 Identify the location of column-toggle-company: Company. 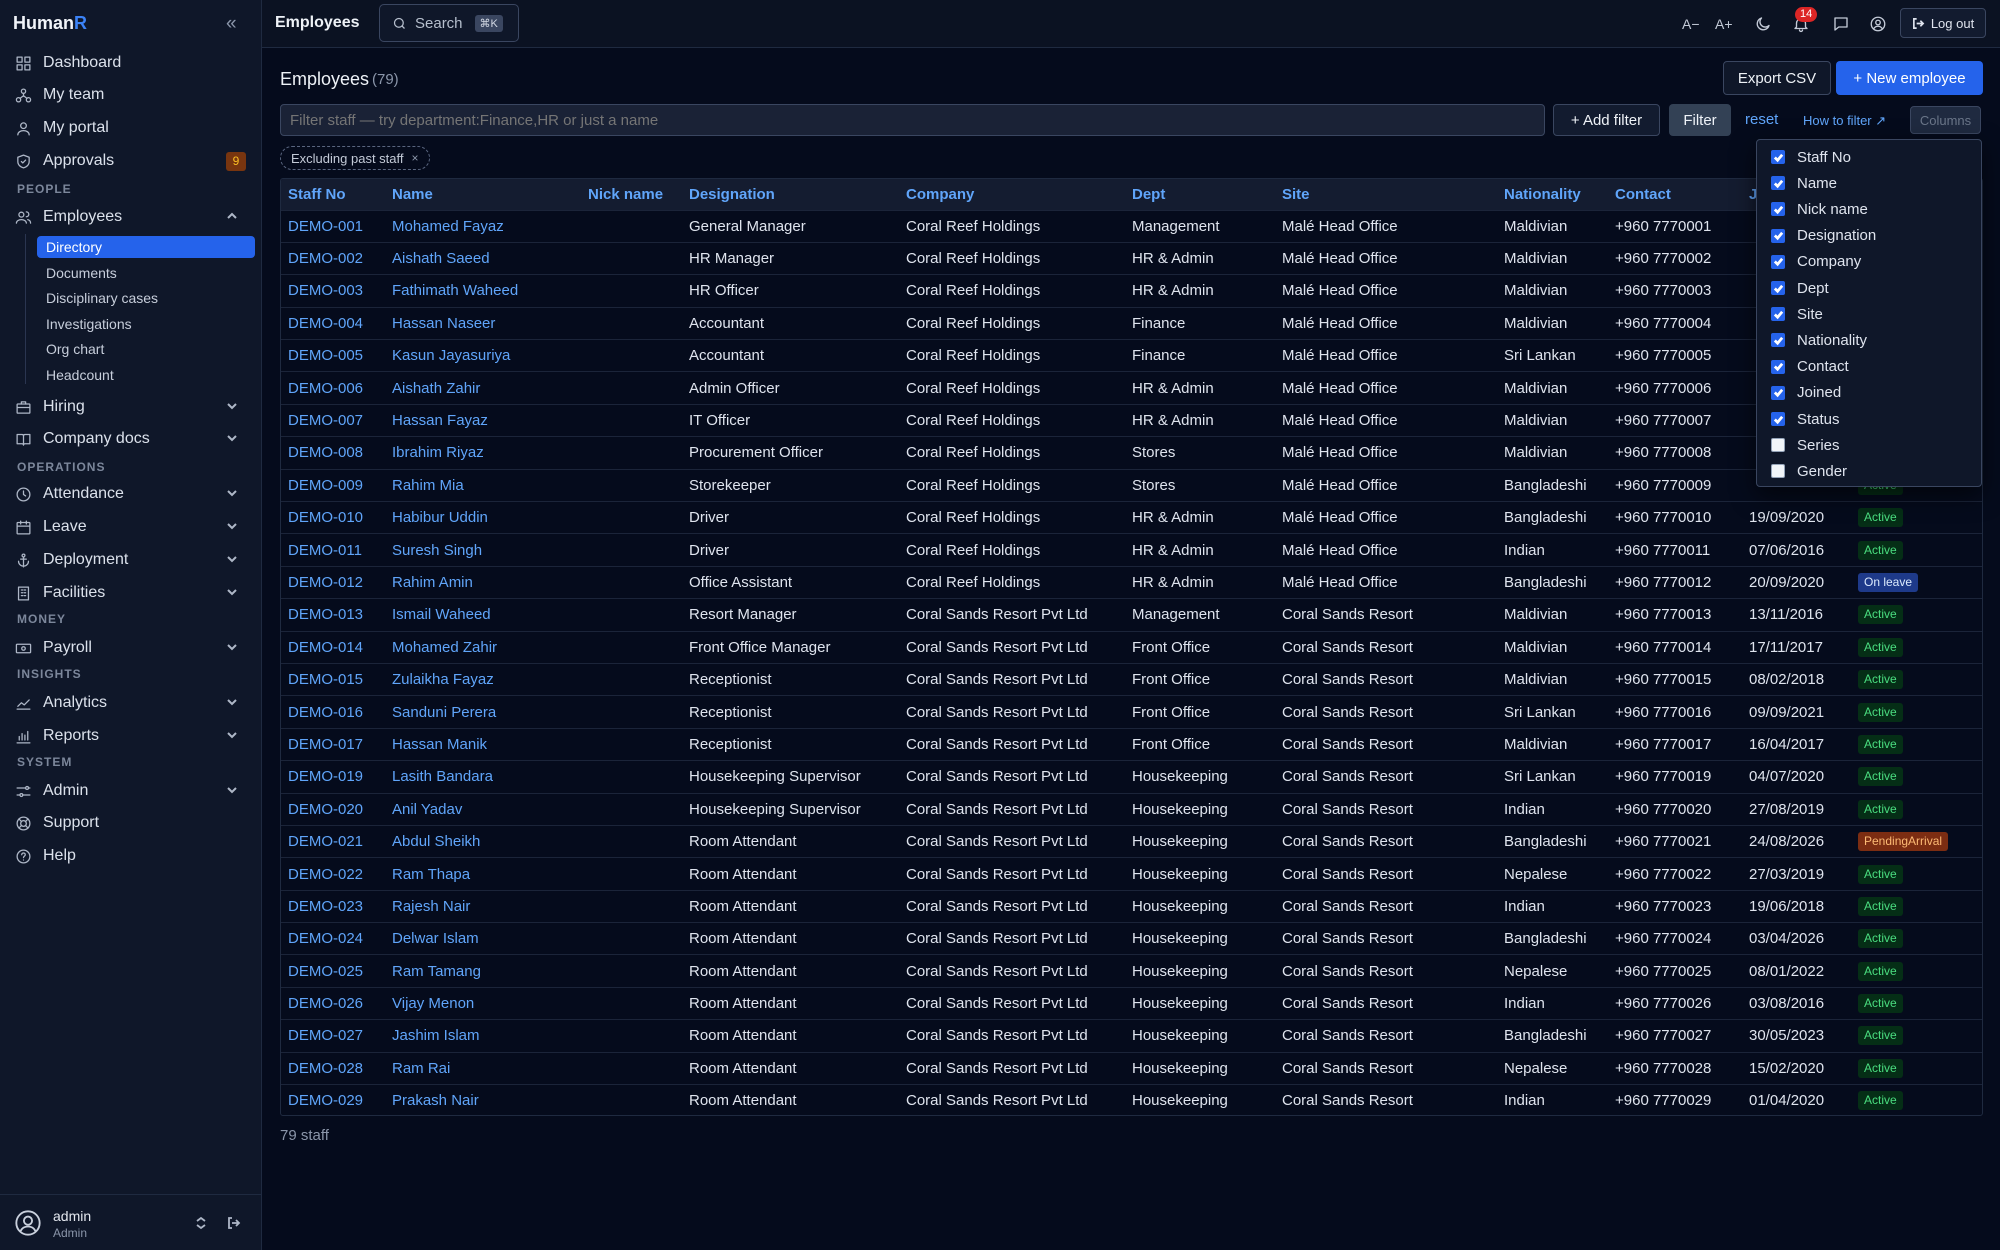
(1816, 262).